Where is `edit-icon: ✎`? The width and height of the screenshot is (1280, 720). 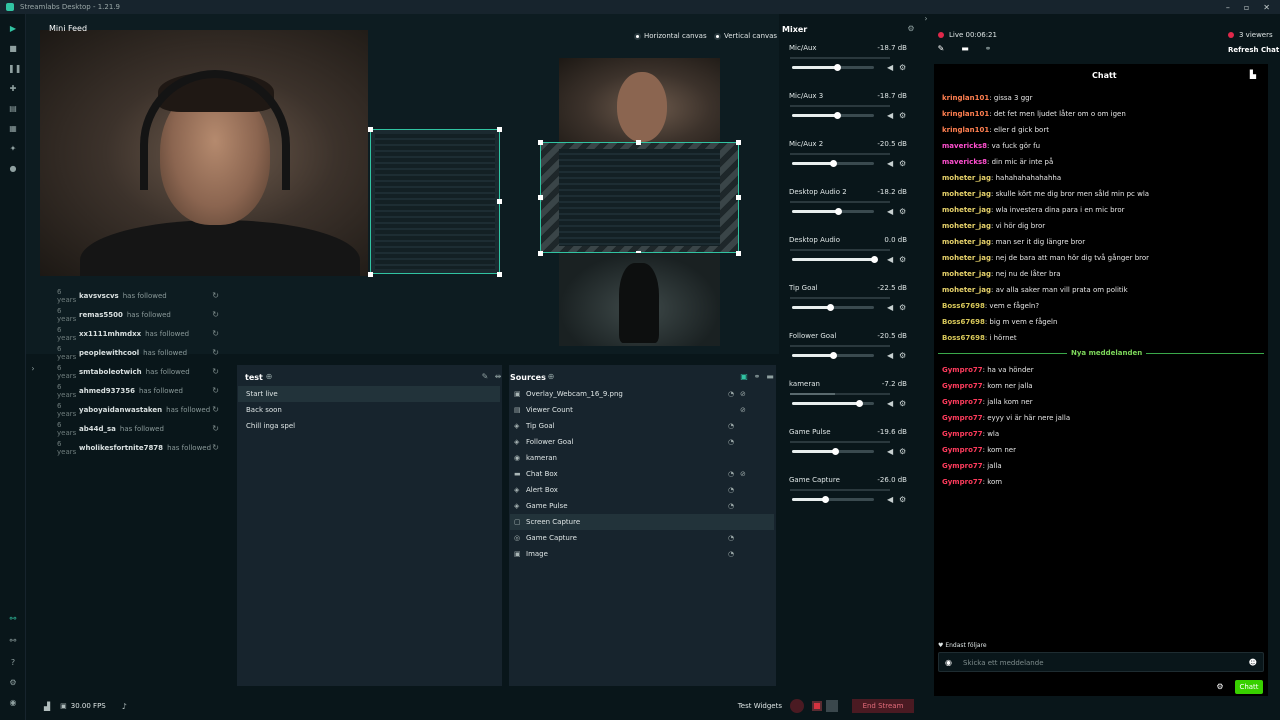 edit-icon: ✎ is located at coordinates (941, 49).